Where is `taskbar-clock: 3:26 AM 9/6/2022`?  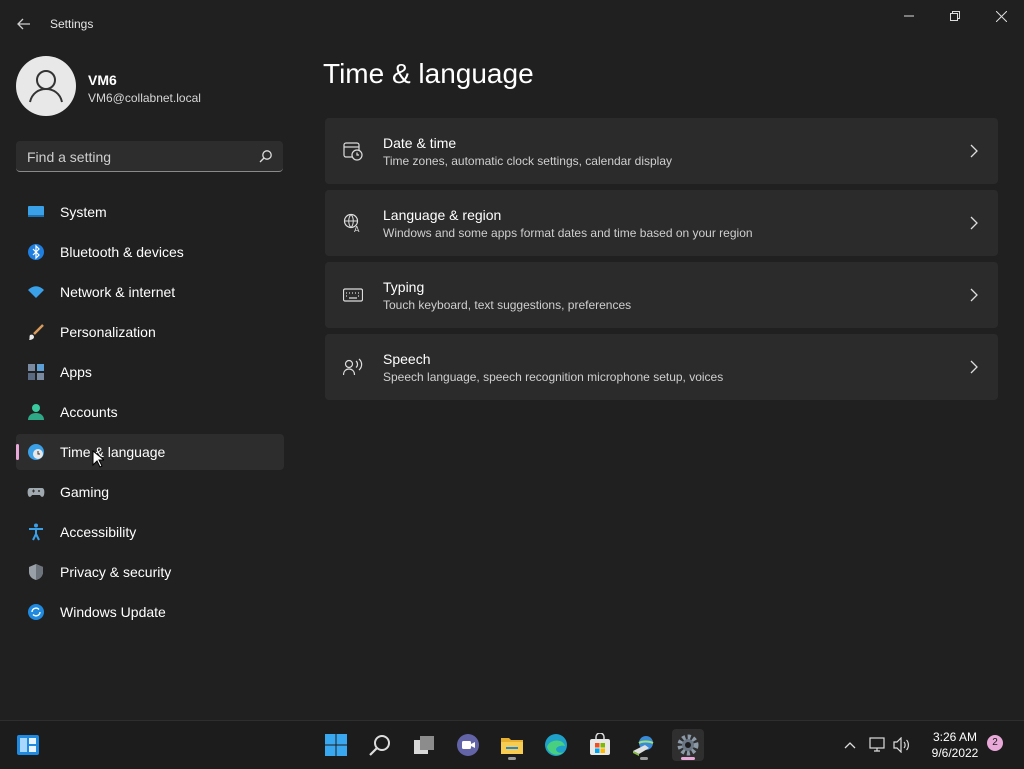 taskbar-clock: 3:26 AM 9/6/2022 is located at coordinates (955, 745).